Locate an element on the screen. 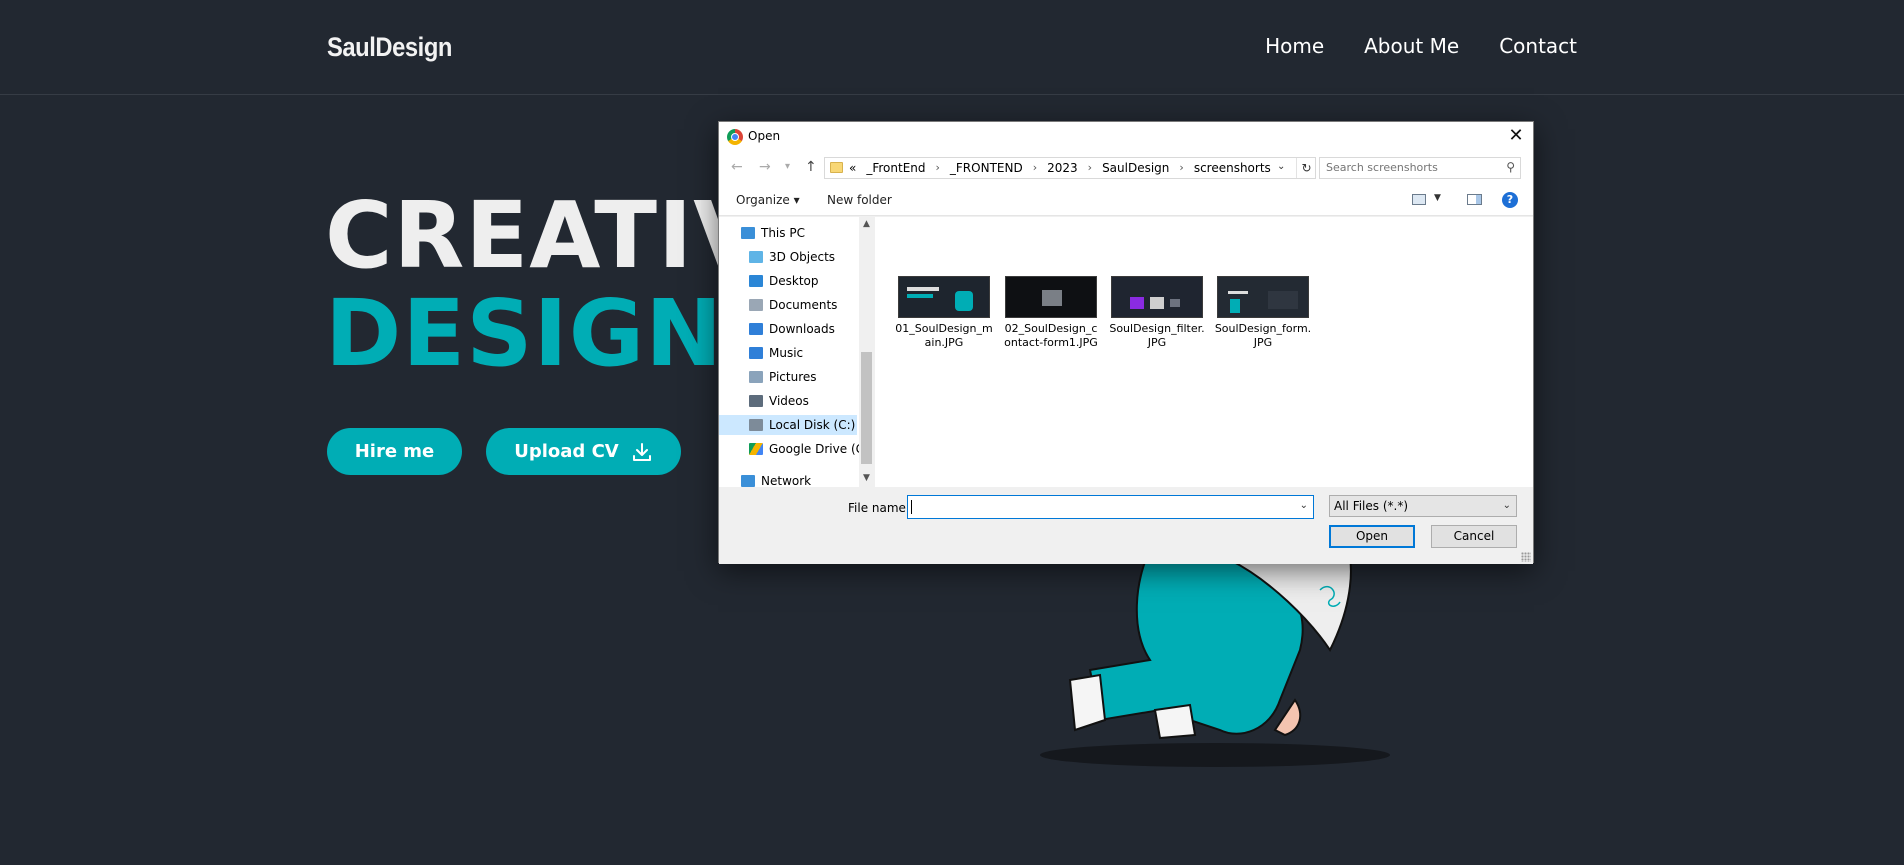 The height and width of the screenshot is (865, 1904). pictures-icon is located at coordinates (756, 377).